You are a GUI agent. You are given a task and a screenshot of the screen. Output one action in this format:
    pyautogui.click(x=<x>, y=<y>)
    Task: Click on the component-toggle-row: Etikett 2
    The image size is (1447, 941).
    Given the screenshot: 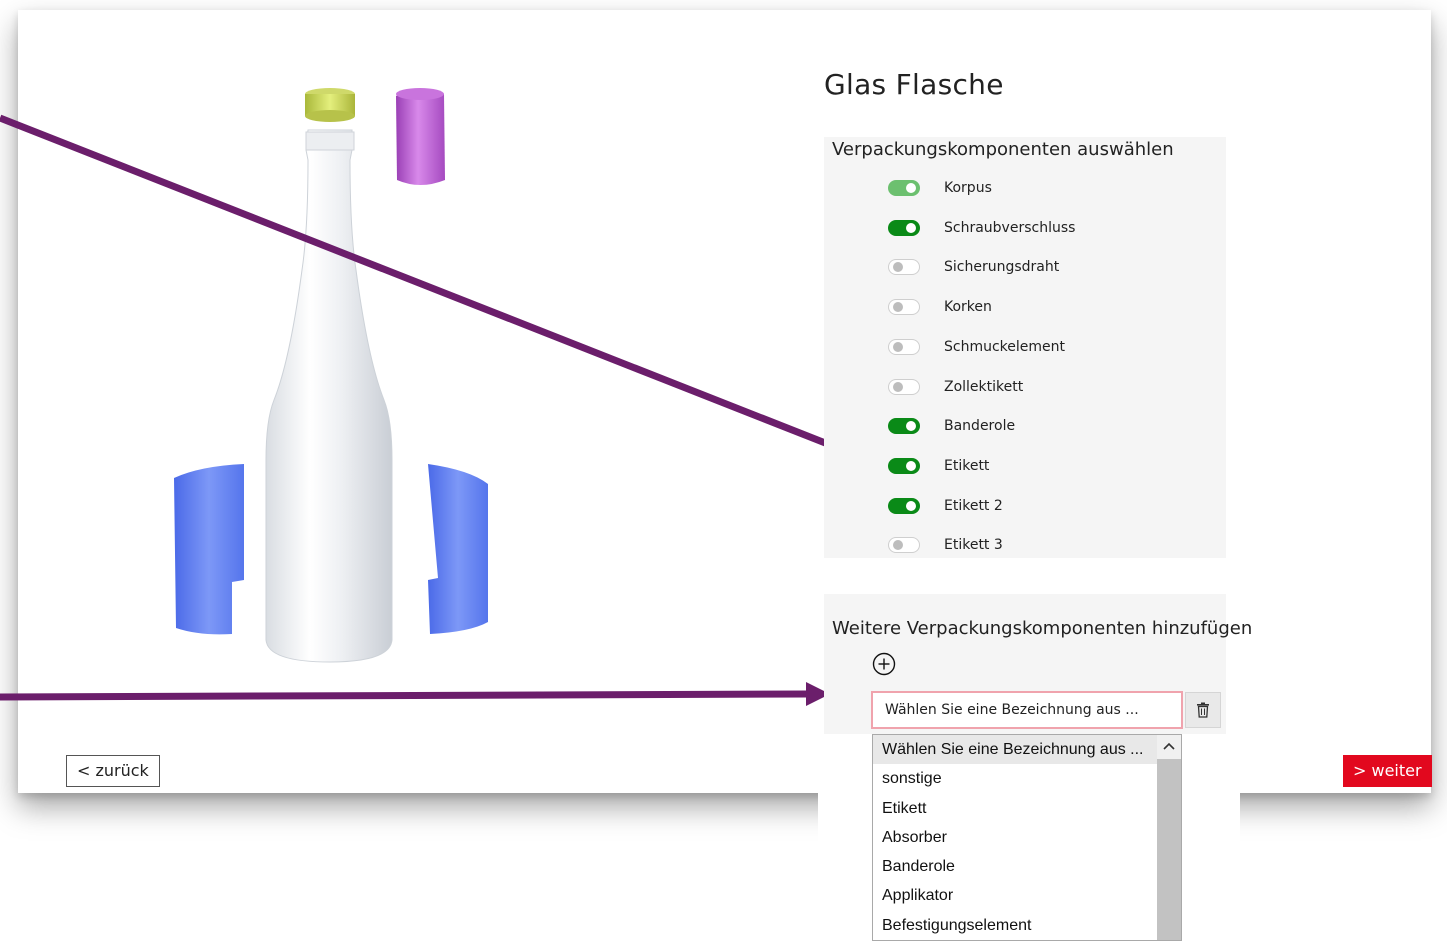 What is the action you would take?
    pyautogui.click(x=945, y=506)
    